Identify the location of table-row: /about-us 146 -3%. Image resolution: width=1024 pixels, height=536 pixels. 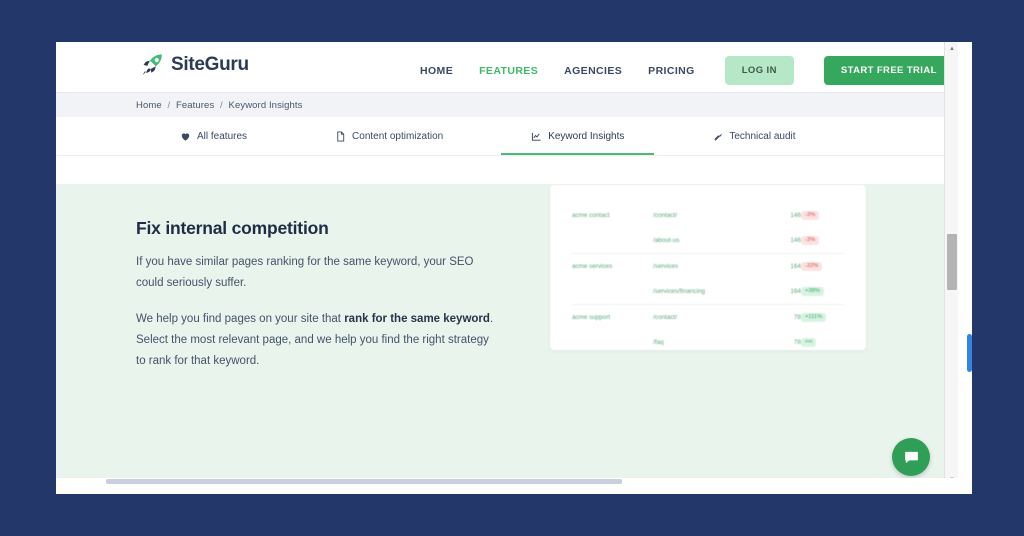
(708, 240).